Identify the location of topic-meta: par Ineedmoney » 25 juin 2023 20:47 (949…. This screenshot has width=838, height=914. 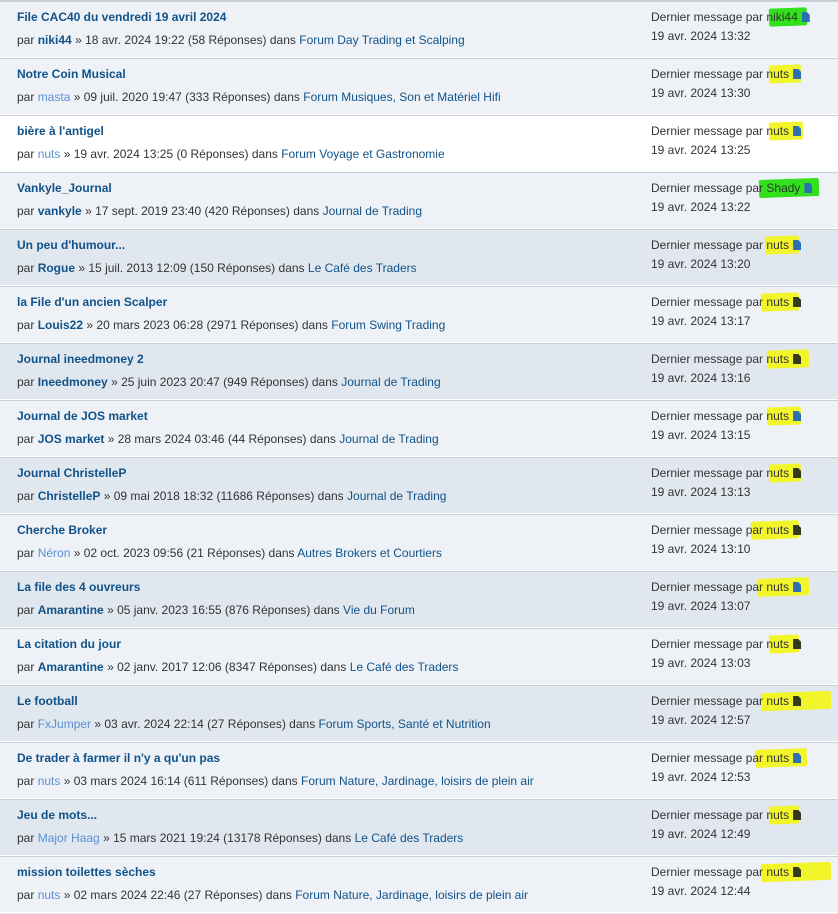
(229, 382).